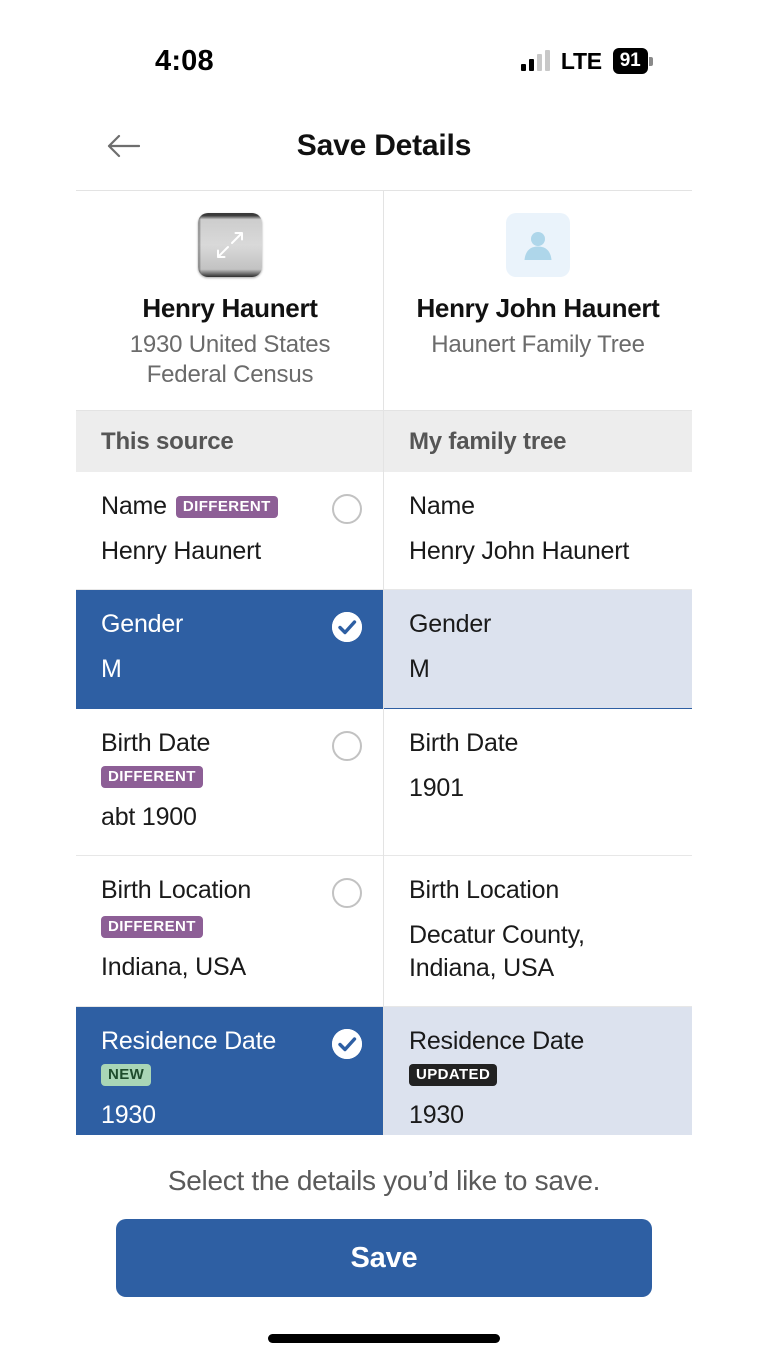 This screenshot has width=768, height=1365. What do you see at coordinates (230, 531) in the screenshot?
I see `source-cell: Name DIFFERENT Henry Haunert` at bounding box center [230, 531].